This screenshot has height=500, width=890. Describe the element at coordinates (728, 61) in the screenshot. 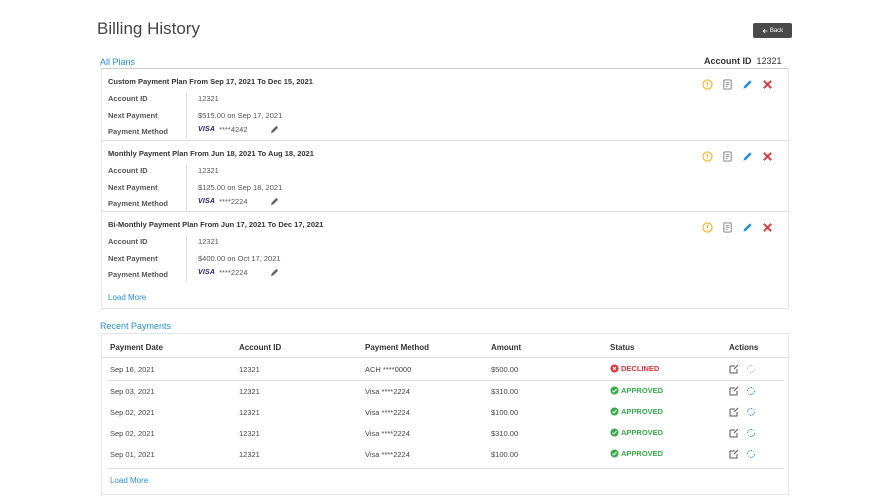

I see `account-id-label: Account ID` at that location.